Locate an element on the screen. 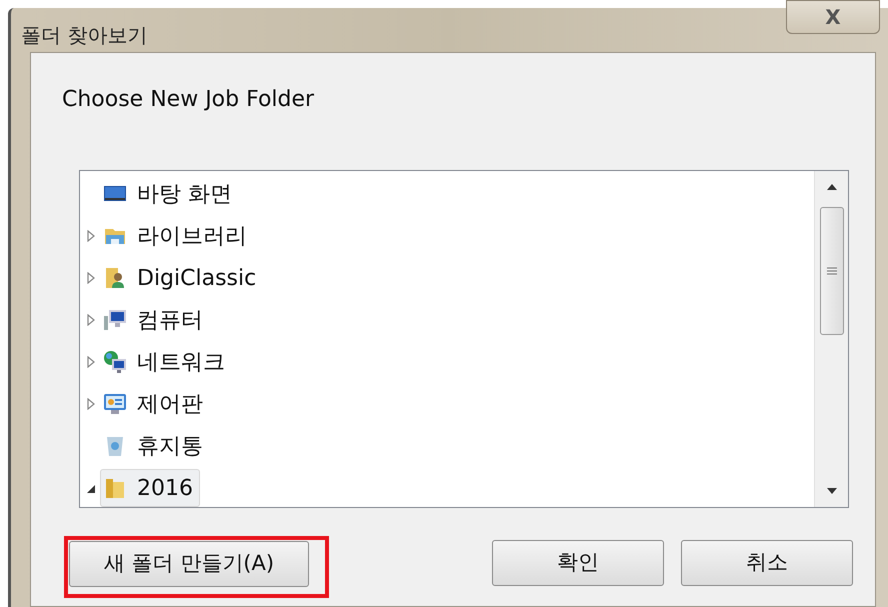  new-folder-button: 새 폴더 만들기(A) is located at coordinates (189, 564).